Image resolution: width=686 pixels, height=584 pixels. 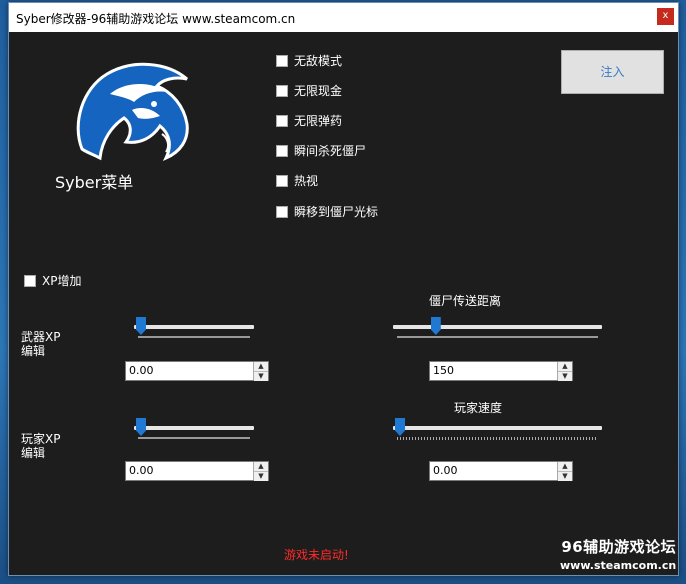 I want to click on close-button: x, so click(x=665, y=16).